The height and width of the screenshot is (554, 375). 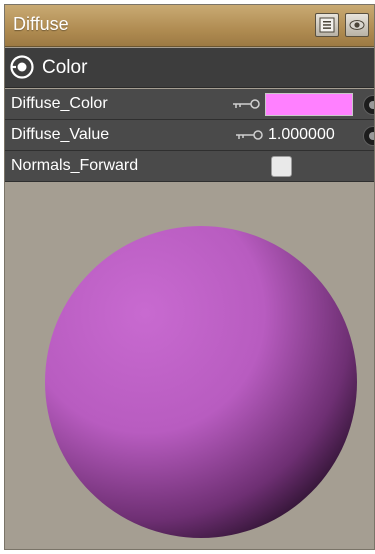 What do you see at coordinates (65, 67) in the screenshot?
I see `section-label: Color` at bounding box center [65, 67].